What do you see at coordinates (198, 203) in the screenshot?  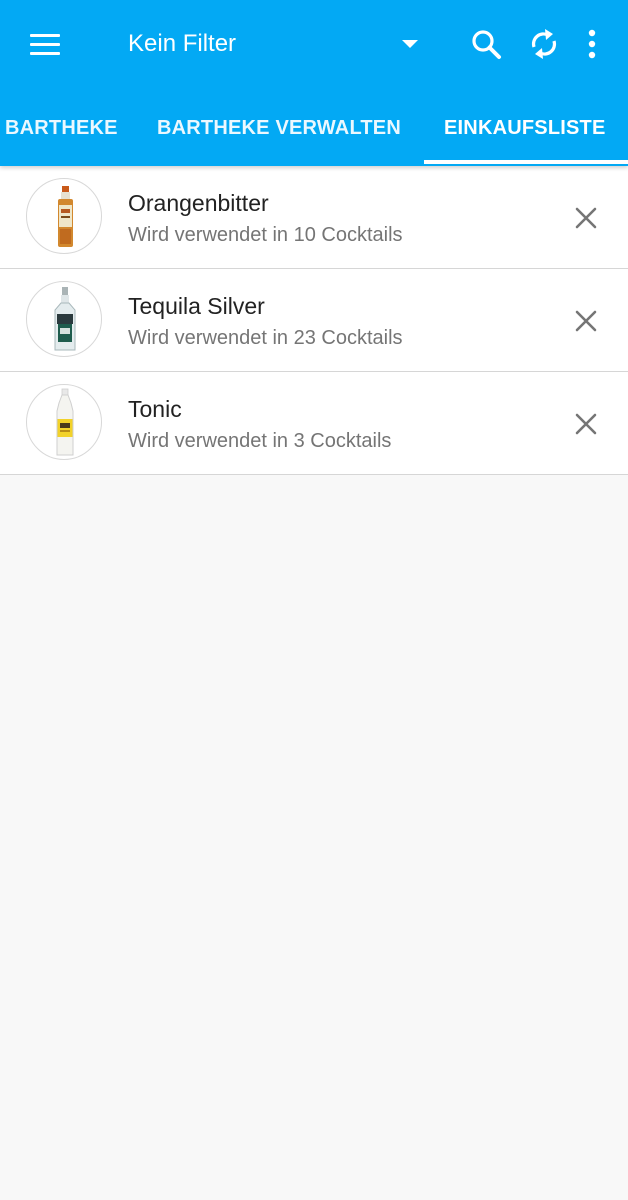 I see `item-name: Orangenbitter` at bounding box center [198, 203].